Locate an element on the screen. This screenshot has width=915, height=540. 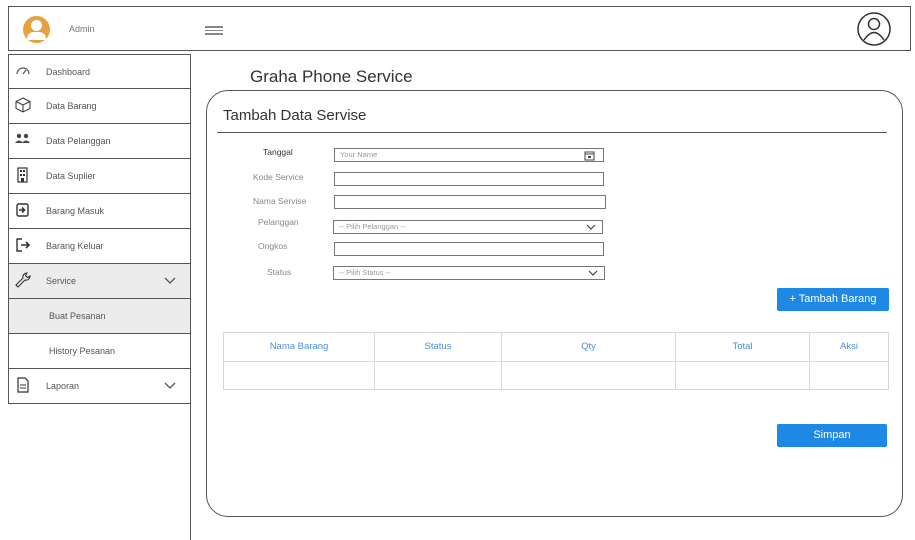
divider is located at coordinates (552, 132).